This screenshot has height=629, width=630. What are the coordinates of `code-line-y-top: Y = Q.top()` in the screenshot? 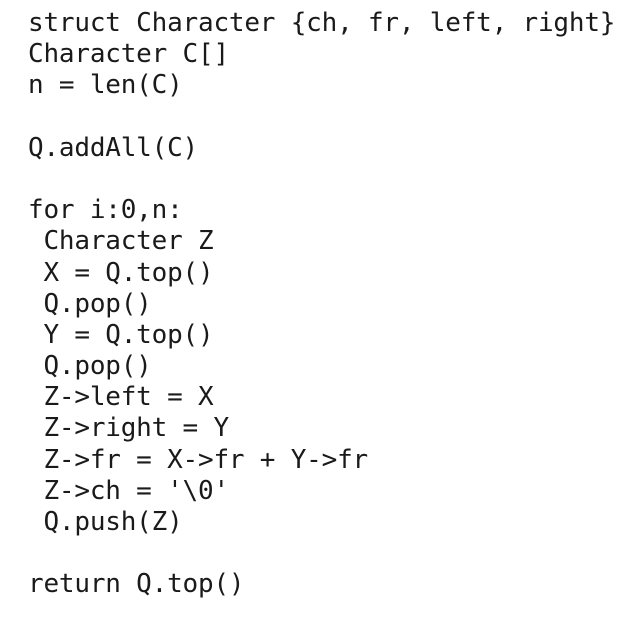 It's located at (121, 334).